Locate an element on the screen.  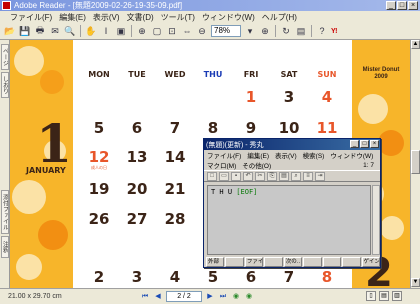
jump-icon: ⇥ is located at coordinates (320, 176).